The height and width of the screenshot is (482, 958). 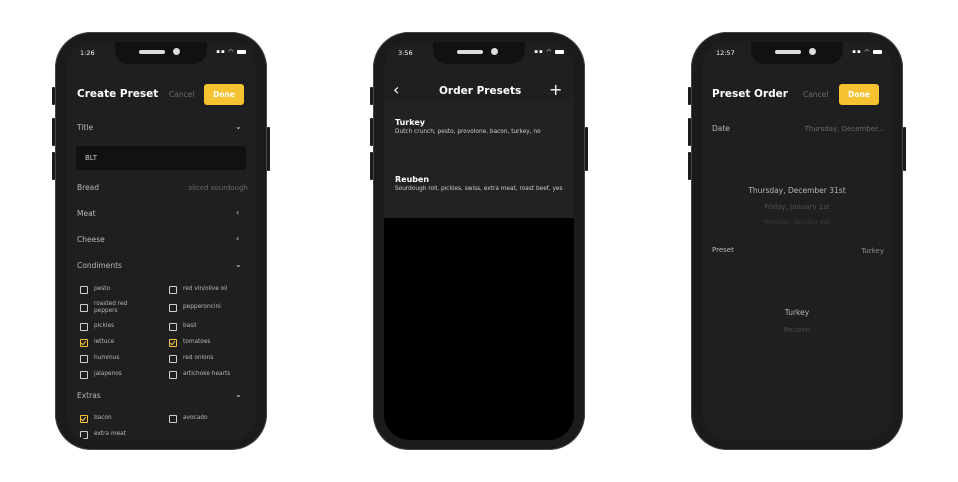 What do you see at coordinates (104, 342) in the screenshot?
I see `checkbox-label: lettuce` at bounding box center [104, 342].